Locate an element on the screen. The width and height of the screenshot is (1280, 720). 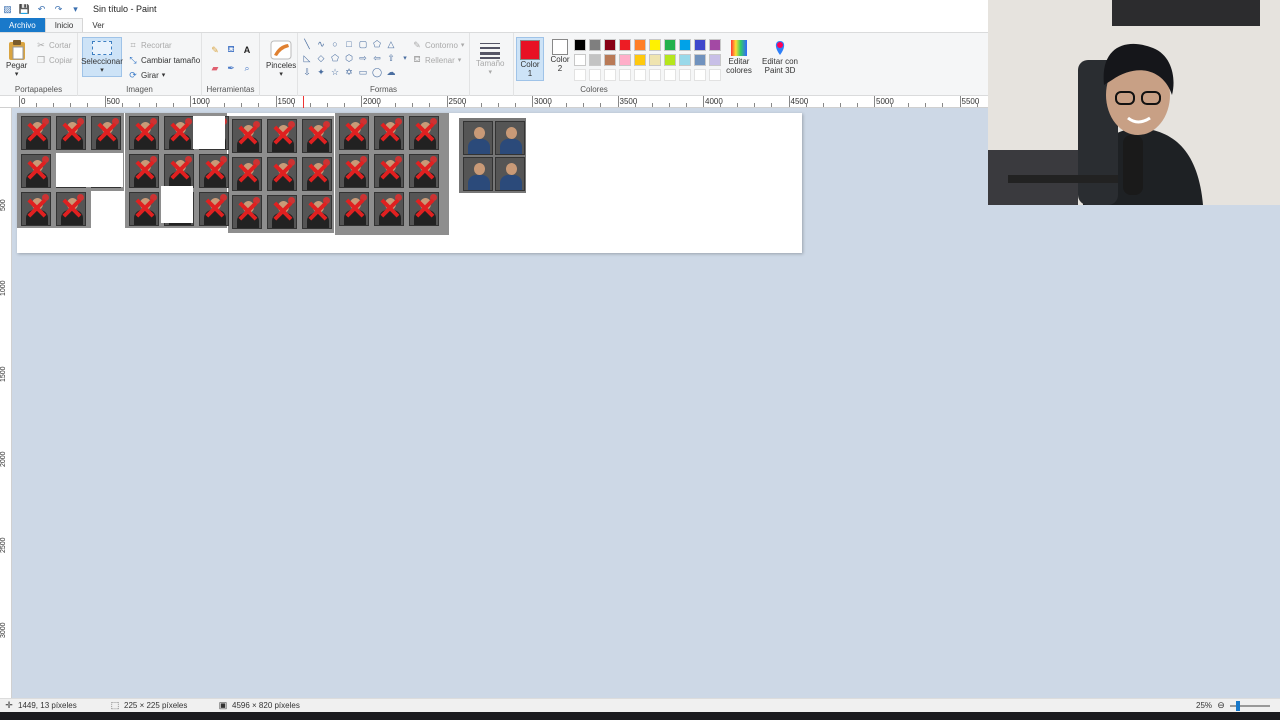
down-arrow-shape-icon: ⇩ is located at coordinates (307, 72).